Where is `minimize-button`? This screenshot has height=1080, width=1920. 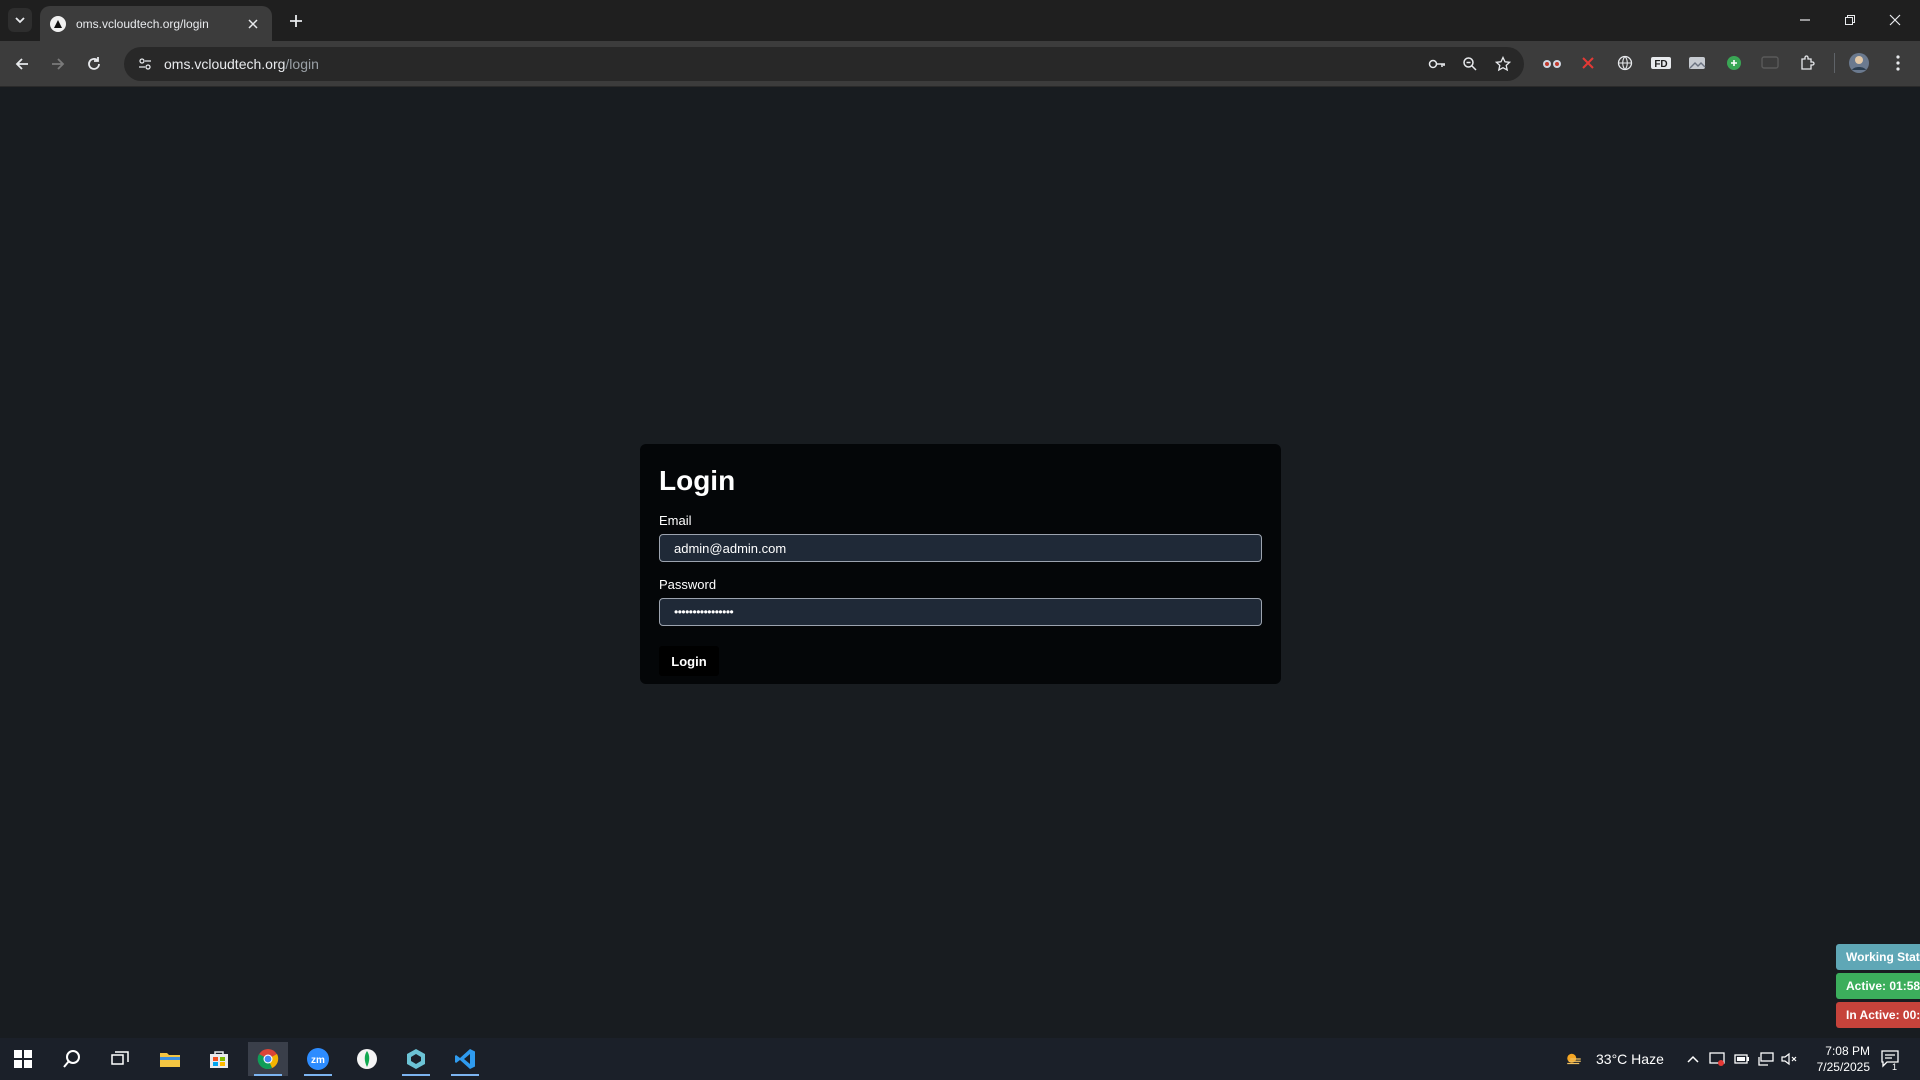 minimize-button is located at coordinates (1805, 20).